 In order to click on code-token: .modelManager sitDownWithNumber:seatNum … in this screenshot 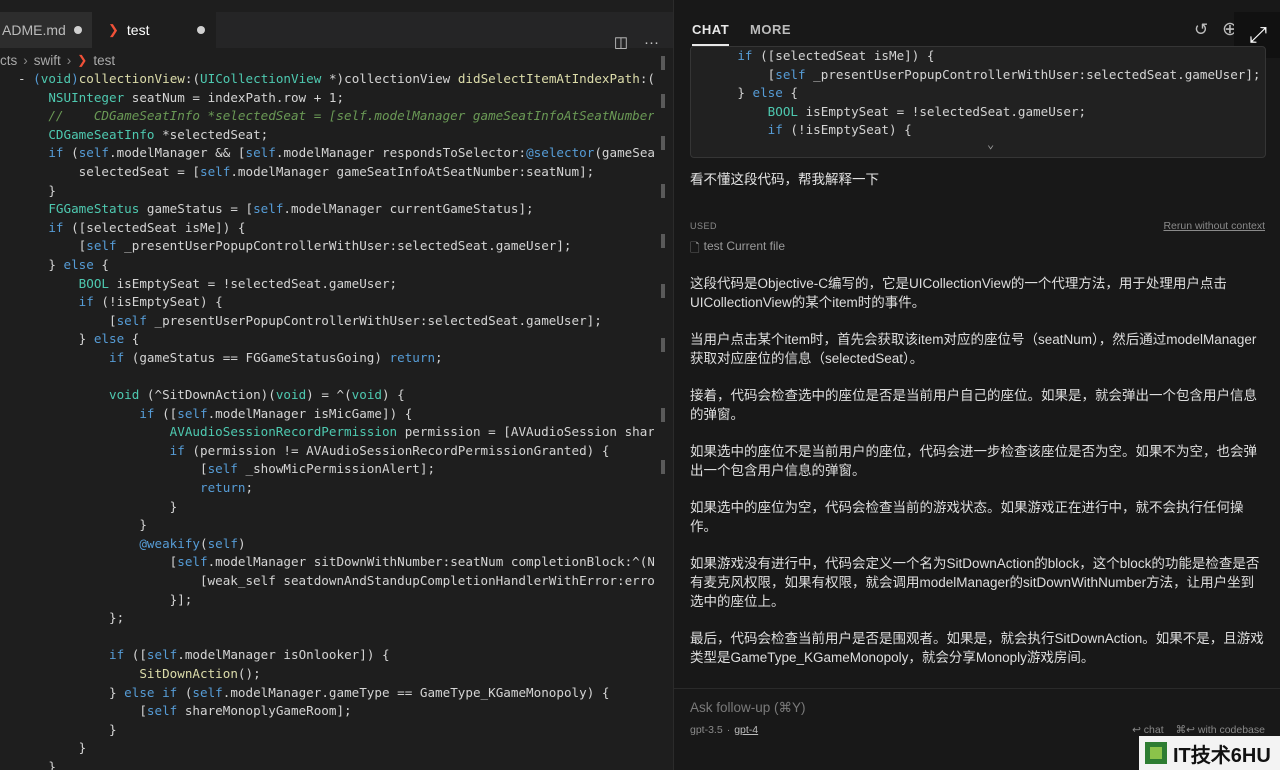, I will do `click(440, 562)`.